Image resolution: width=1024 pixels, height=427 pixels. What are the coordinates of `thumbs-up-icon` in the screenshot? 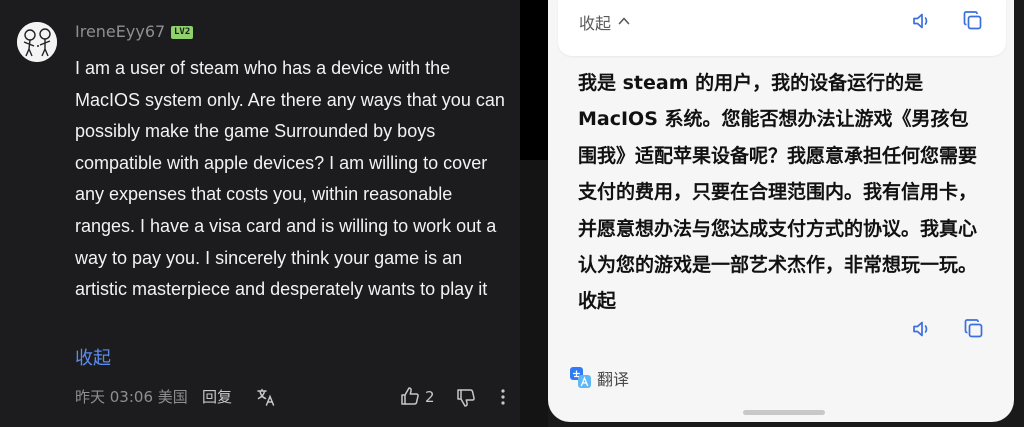 It's located at (410, 396).